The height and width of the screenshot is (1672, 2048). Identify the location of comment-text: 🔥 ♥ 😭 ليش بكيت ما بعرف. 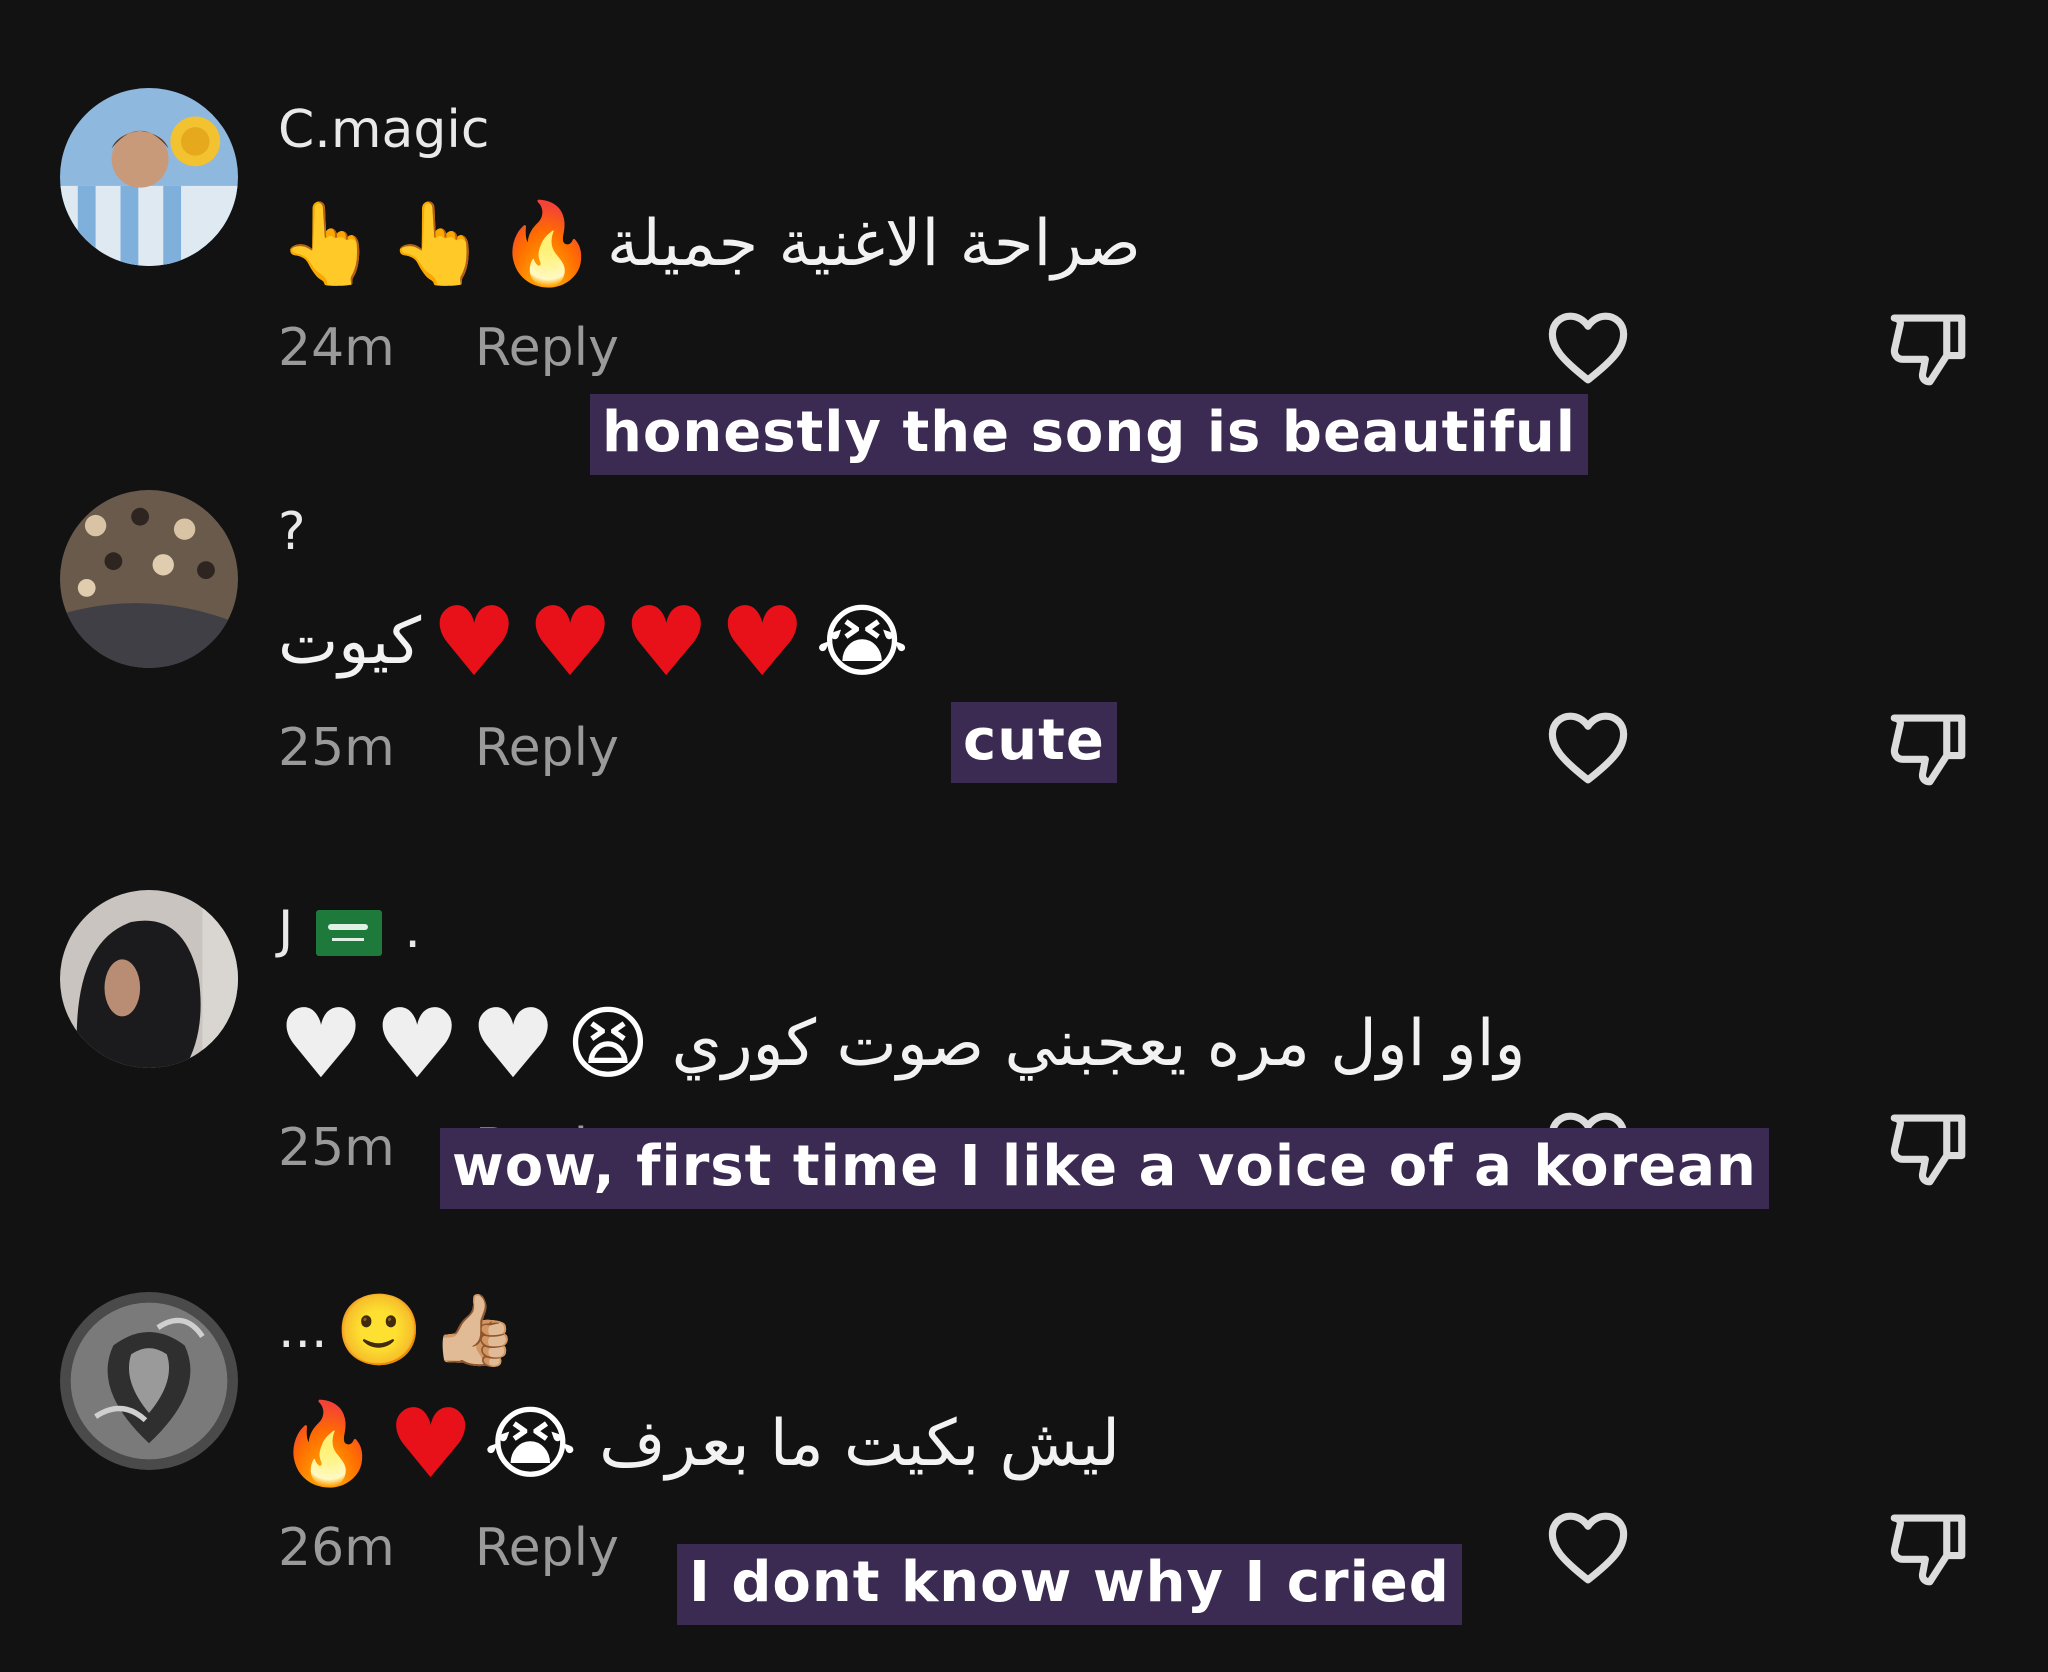
(699, 1444).